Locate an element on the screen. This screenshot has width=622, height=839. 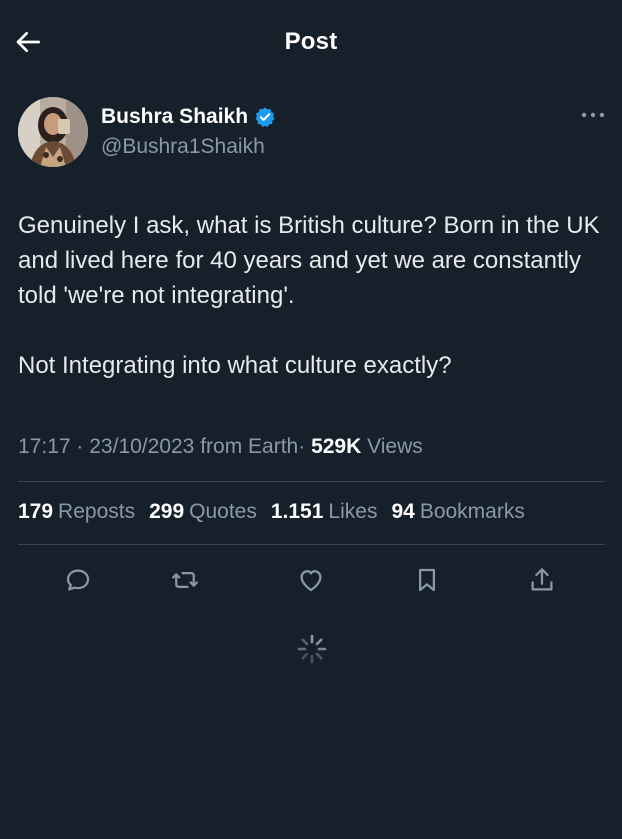
post-date: 23/10/2023 is located at coordinates (141, 446).